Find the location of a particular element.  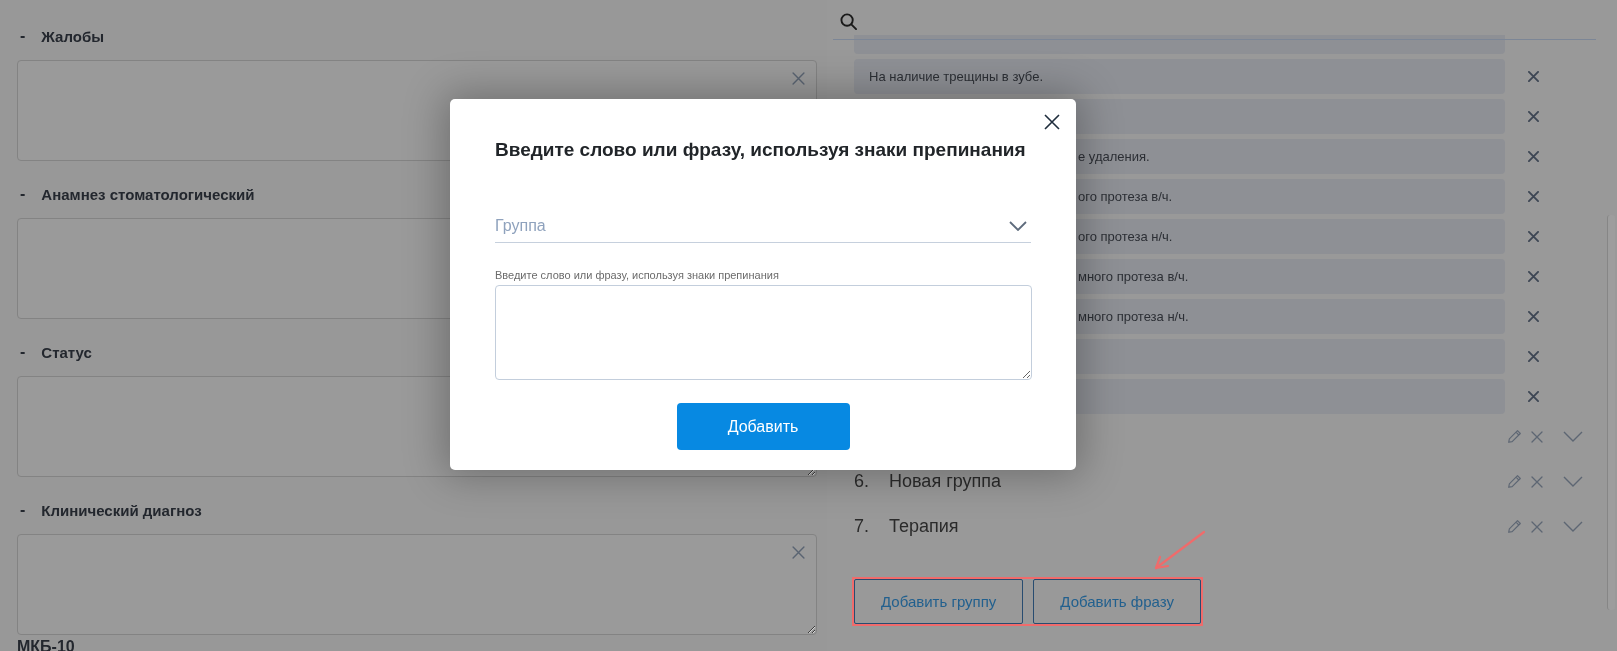

group-name: Новая группа is located at coordinates (945, 481).